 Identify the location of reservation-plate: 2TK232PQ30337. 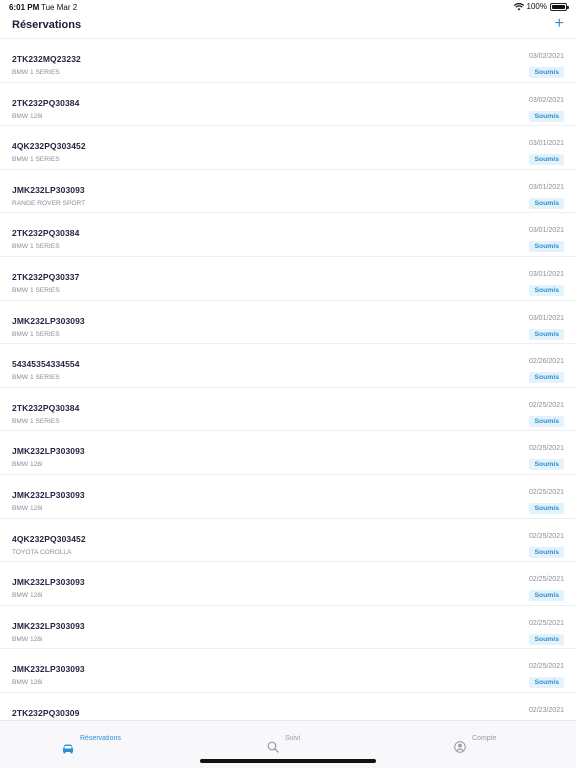
(46, 276).